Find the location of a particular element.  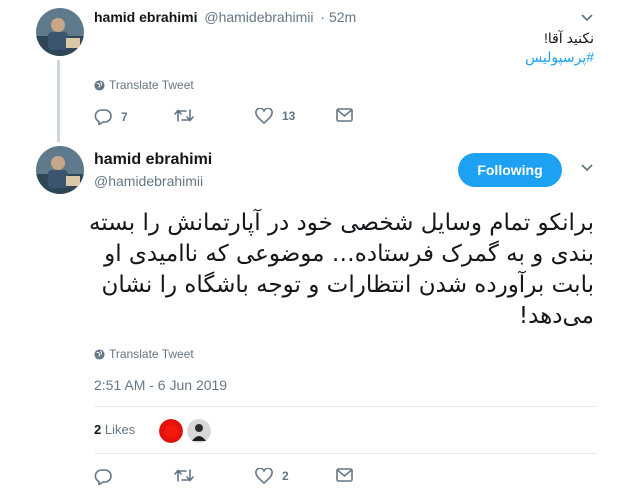

like-button: 2 is located at coordinates (272, 476).